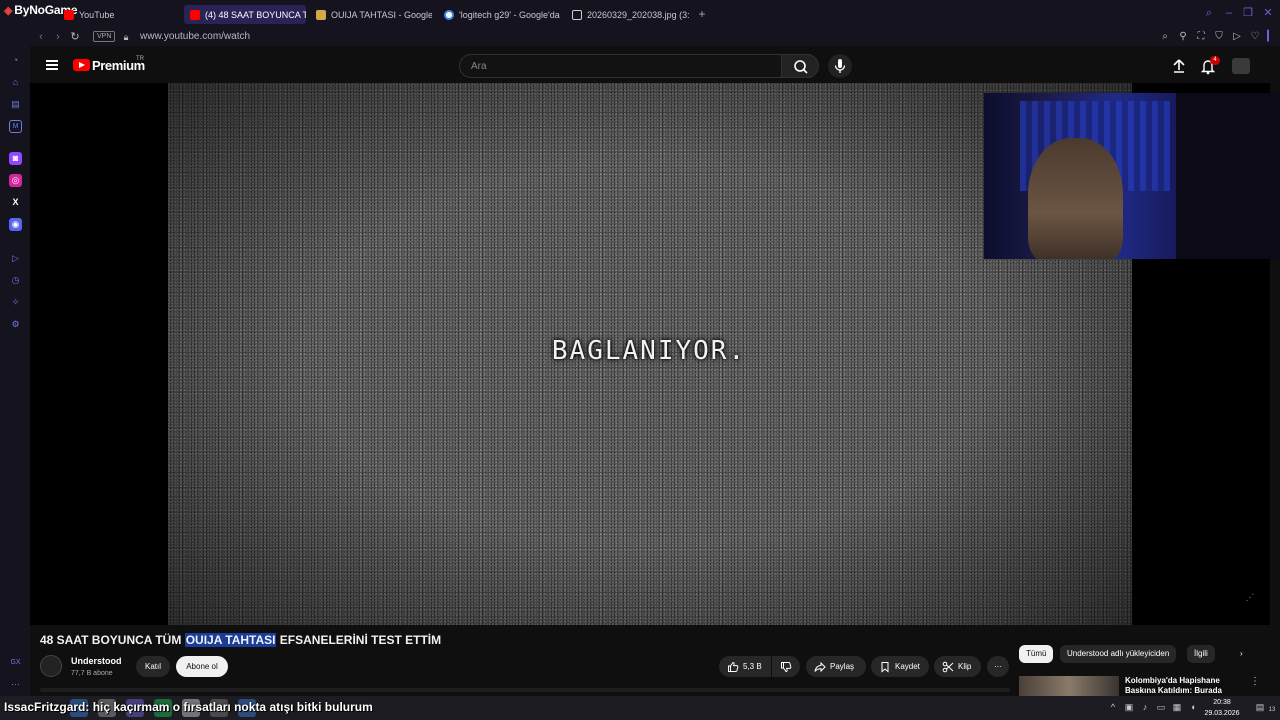 The height and width of the screenshot is (720, 1280). I want to click on lock-icon: 🔒︎, so click(126, 37).